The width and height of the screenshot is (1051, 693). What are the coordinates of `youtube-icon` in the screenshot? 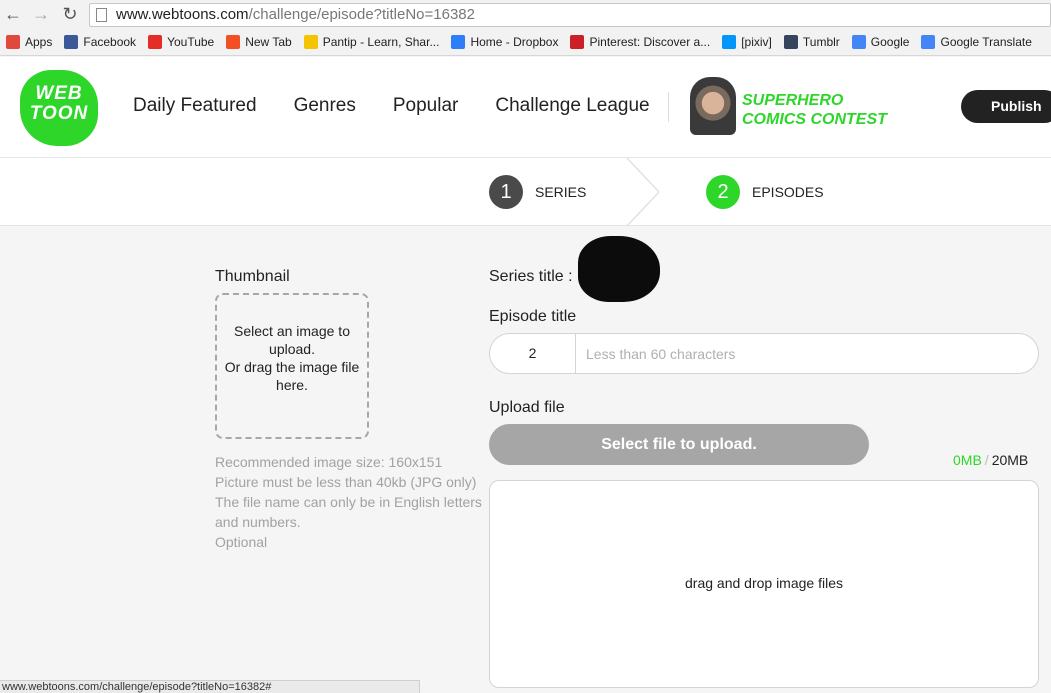 It's located at (155, 42).